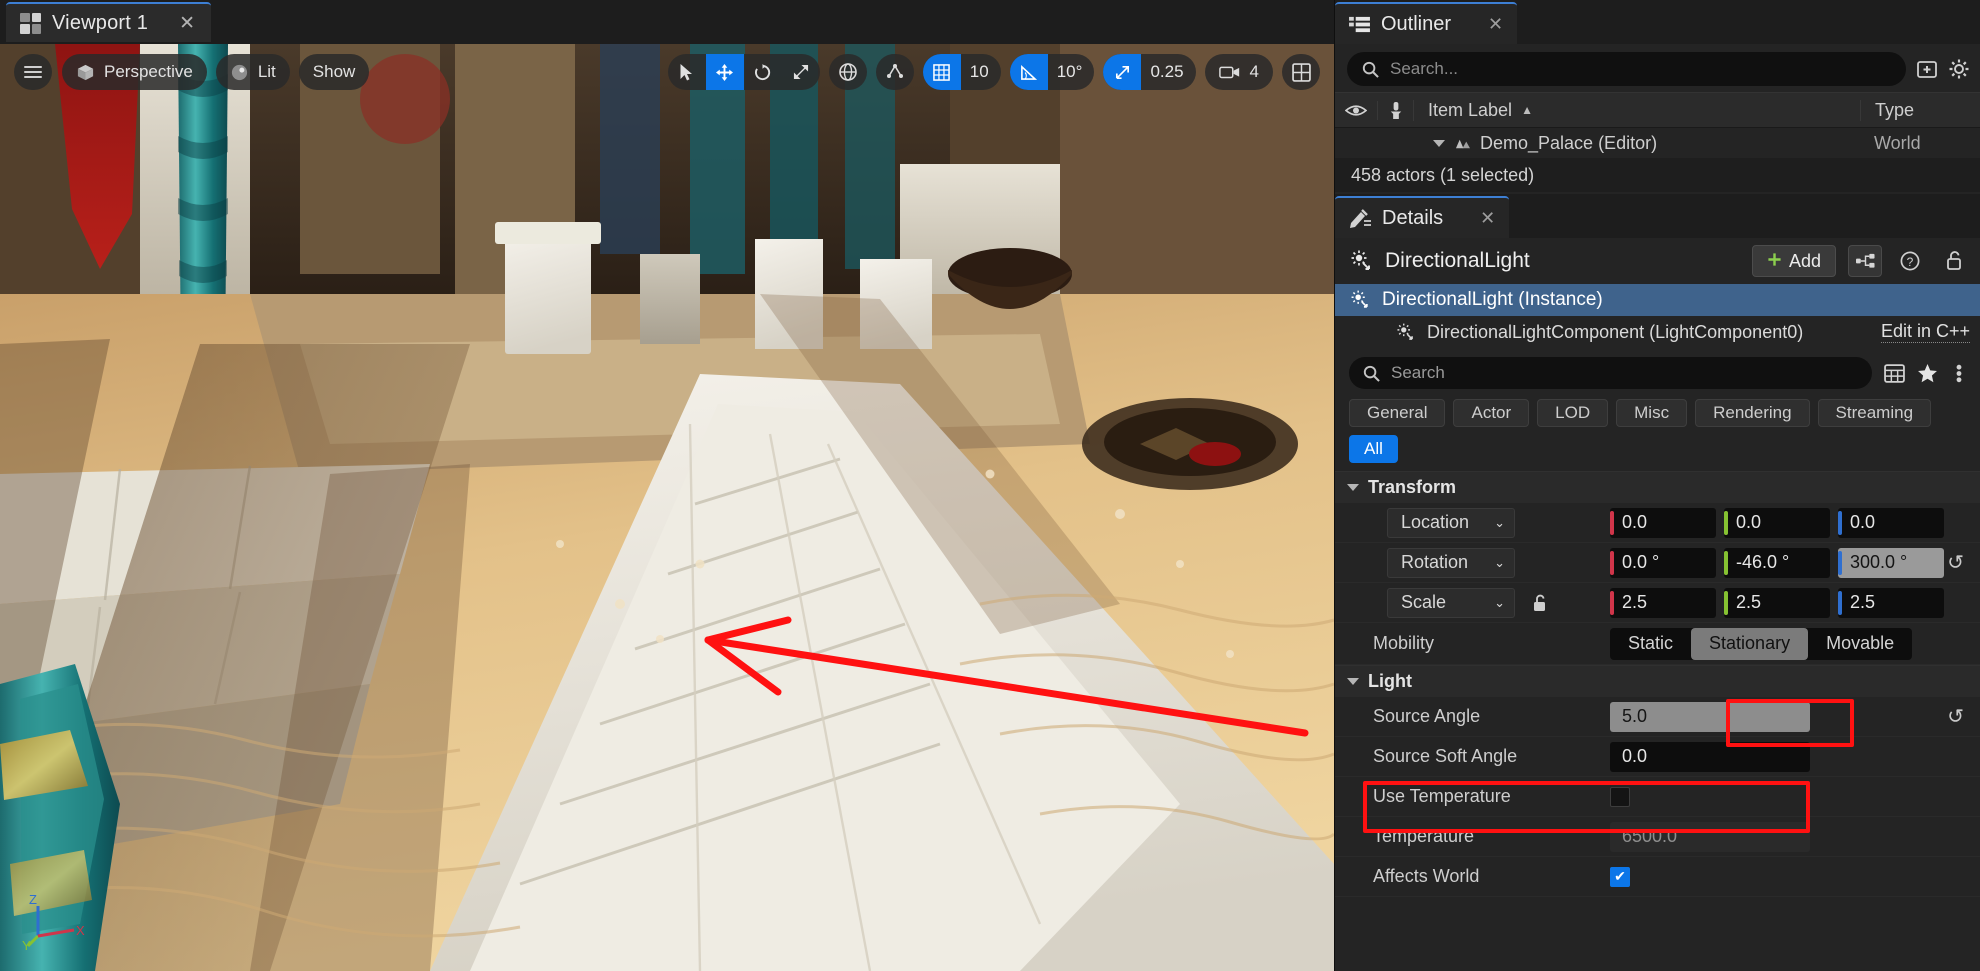 This screenshot has width=1980, height=971. Describe the element at coordinates (1959, 373) in the screenshot. I see `settings-filter-icon` at that location.